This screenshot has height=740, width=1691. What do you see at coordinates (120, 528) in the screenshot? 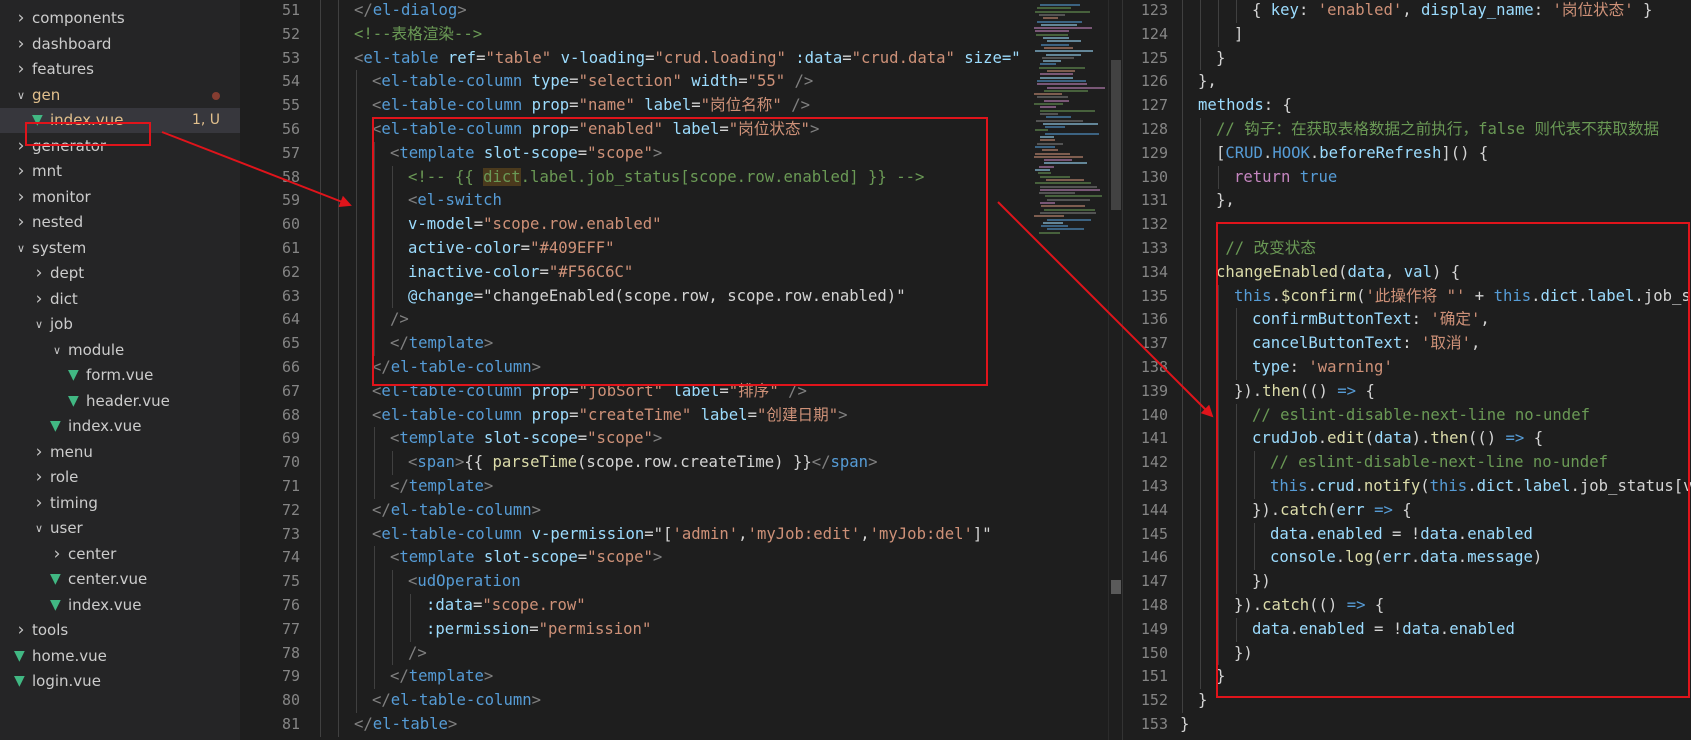
I see `folder-user: ∨ user` at bounding box center [120, 528].